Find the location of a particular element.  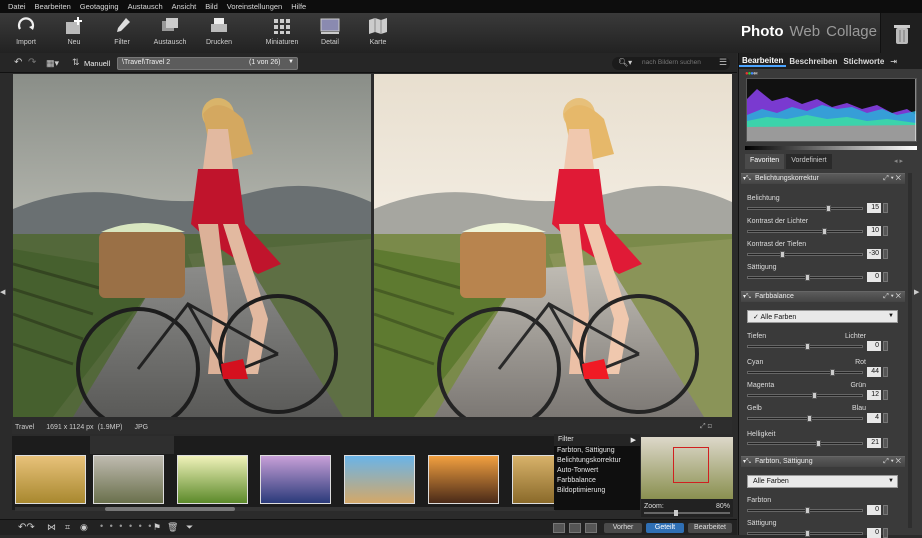

rating-dots: • • • • • • is located at coordinates (126, 526).